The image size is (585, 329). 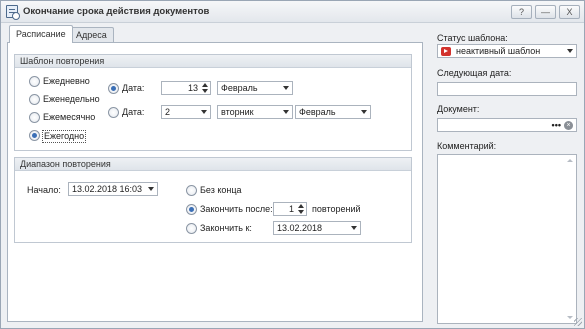 What do you see at coordinates (186, 88) in the screenshot?
I see `date-1-day-spinner: 13` at bounding box center [186, 88].